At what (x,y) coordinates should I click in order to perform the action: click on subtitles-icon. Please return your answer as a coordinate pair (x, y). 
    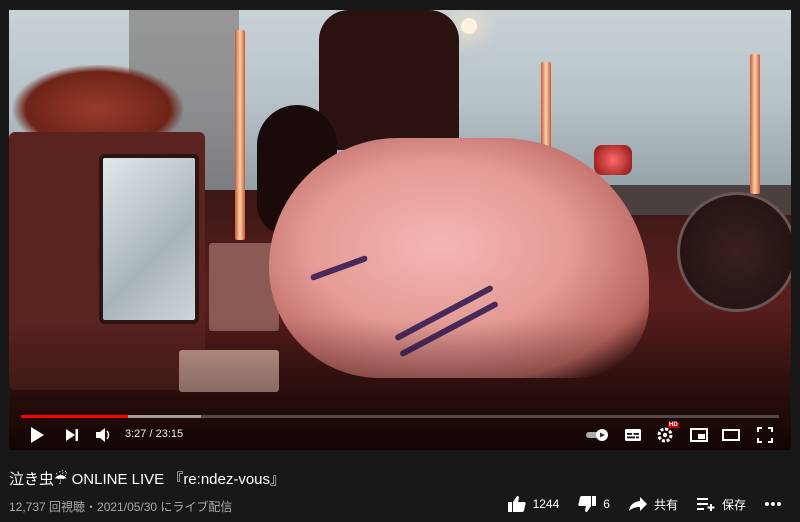
    Looking at the image, I should click on (633, 435).